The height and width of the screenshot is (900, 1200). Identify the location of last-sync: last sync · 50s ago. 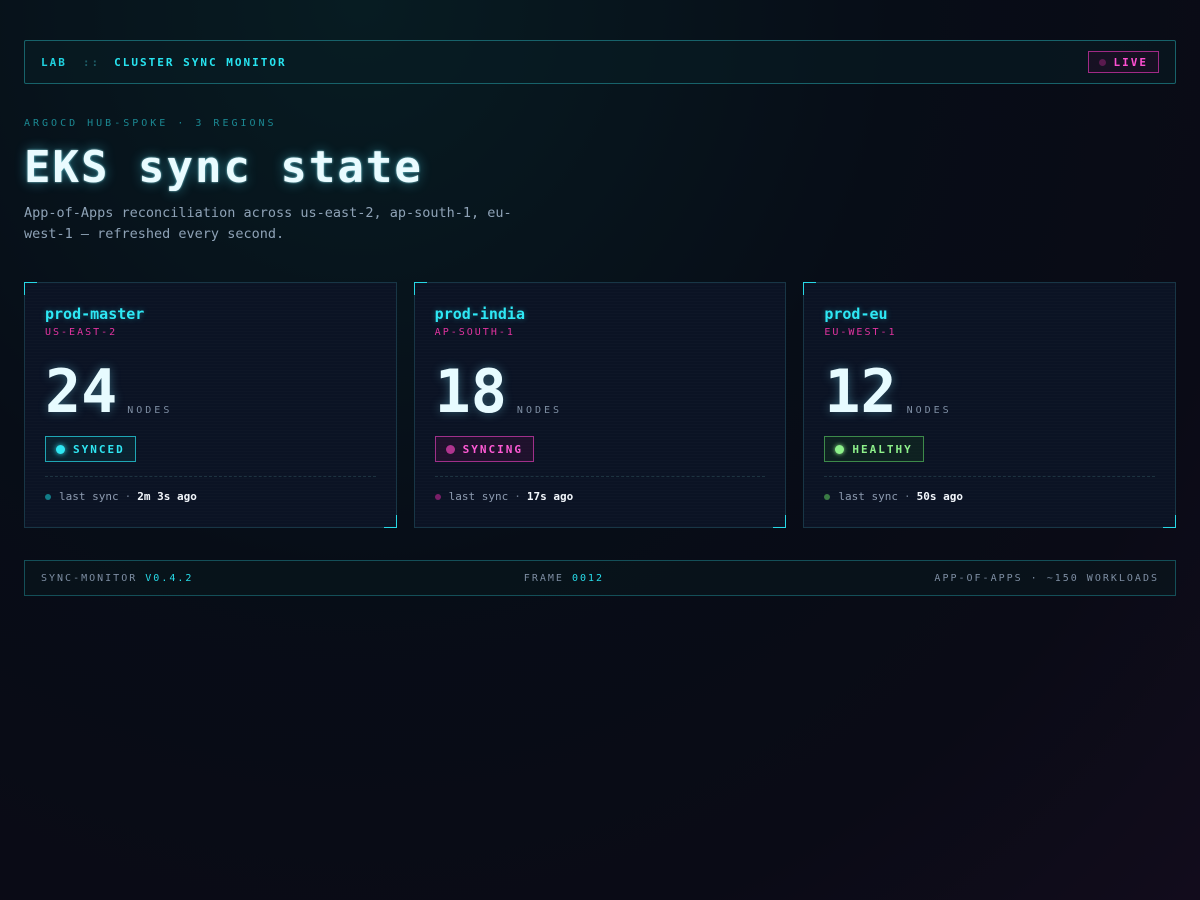
(989, 496).